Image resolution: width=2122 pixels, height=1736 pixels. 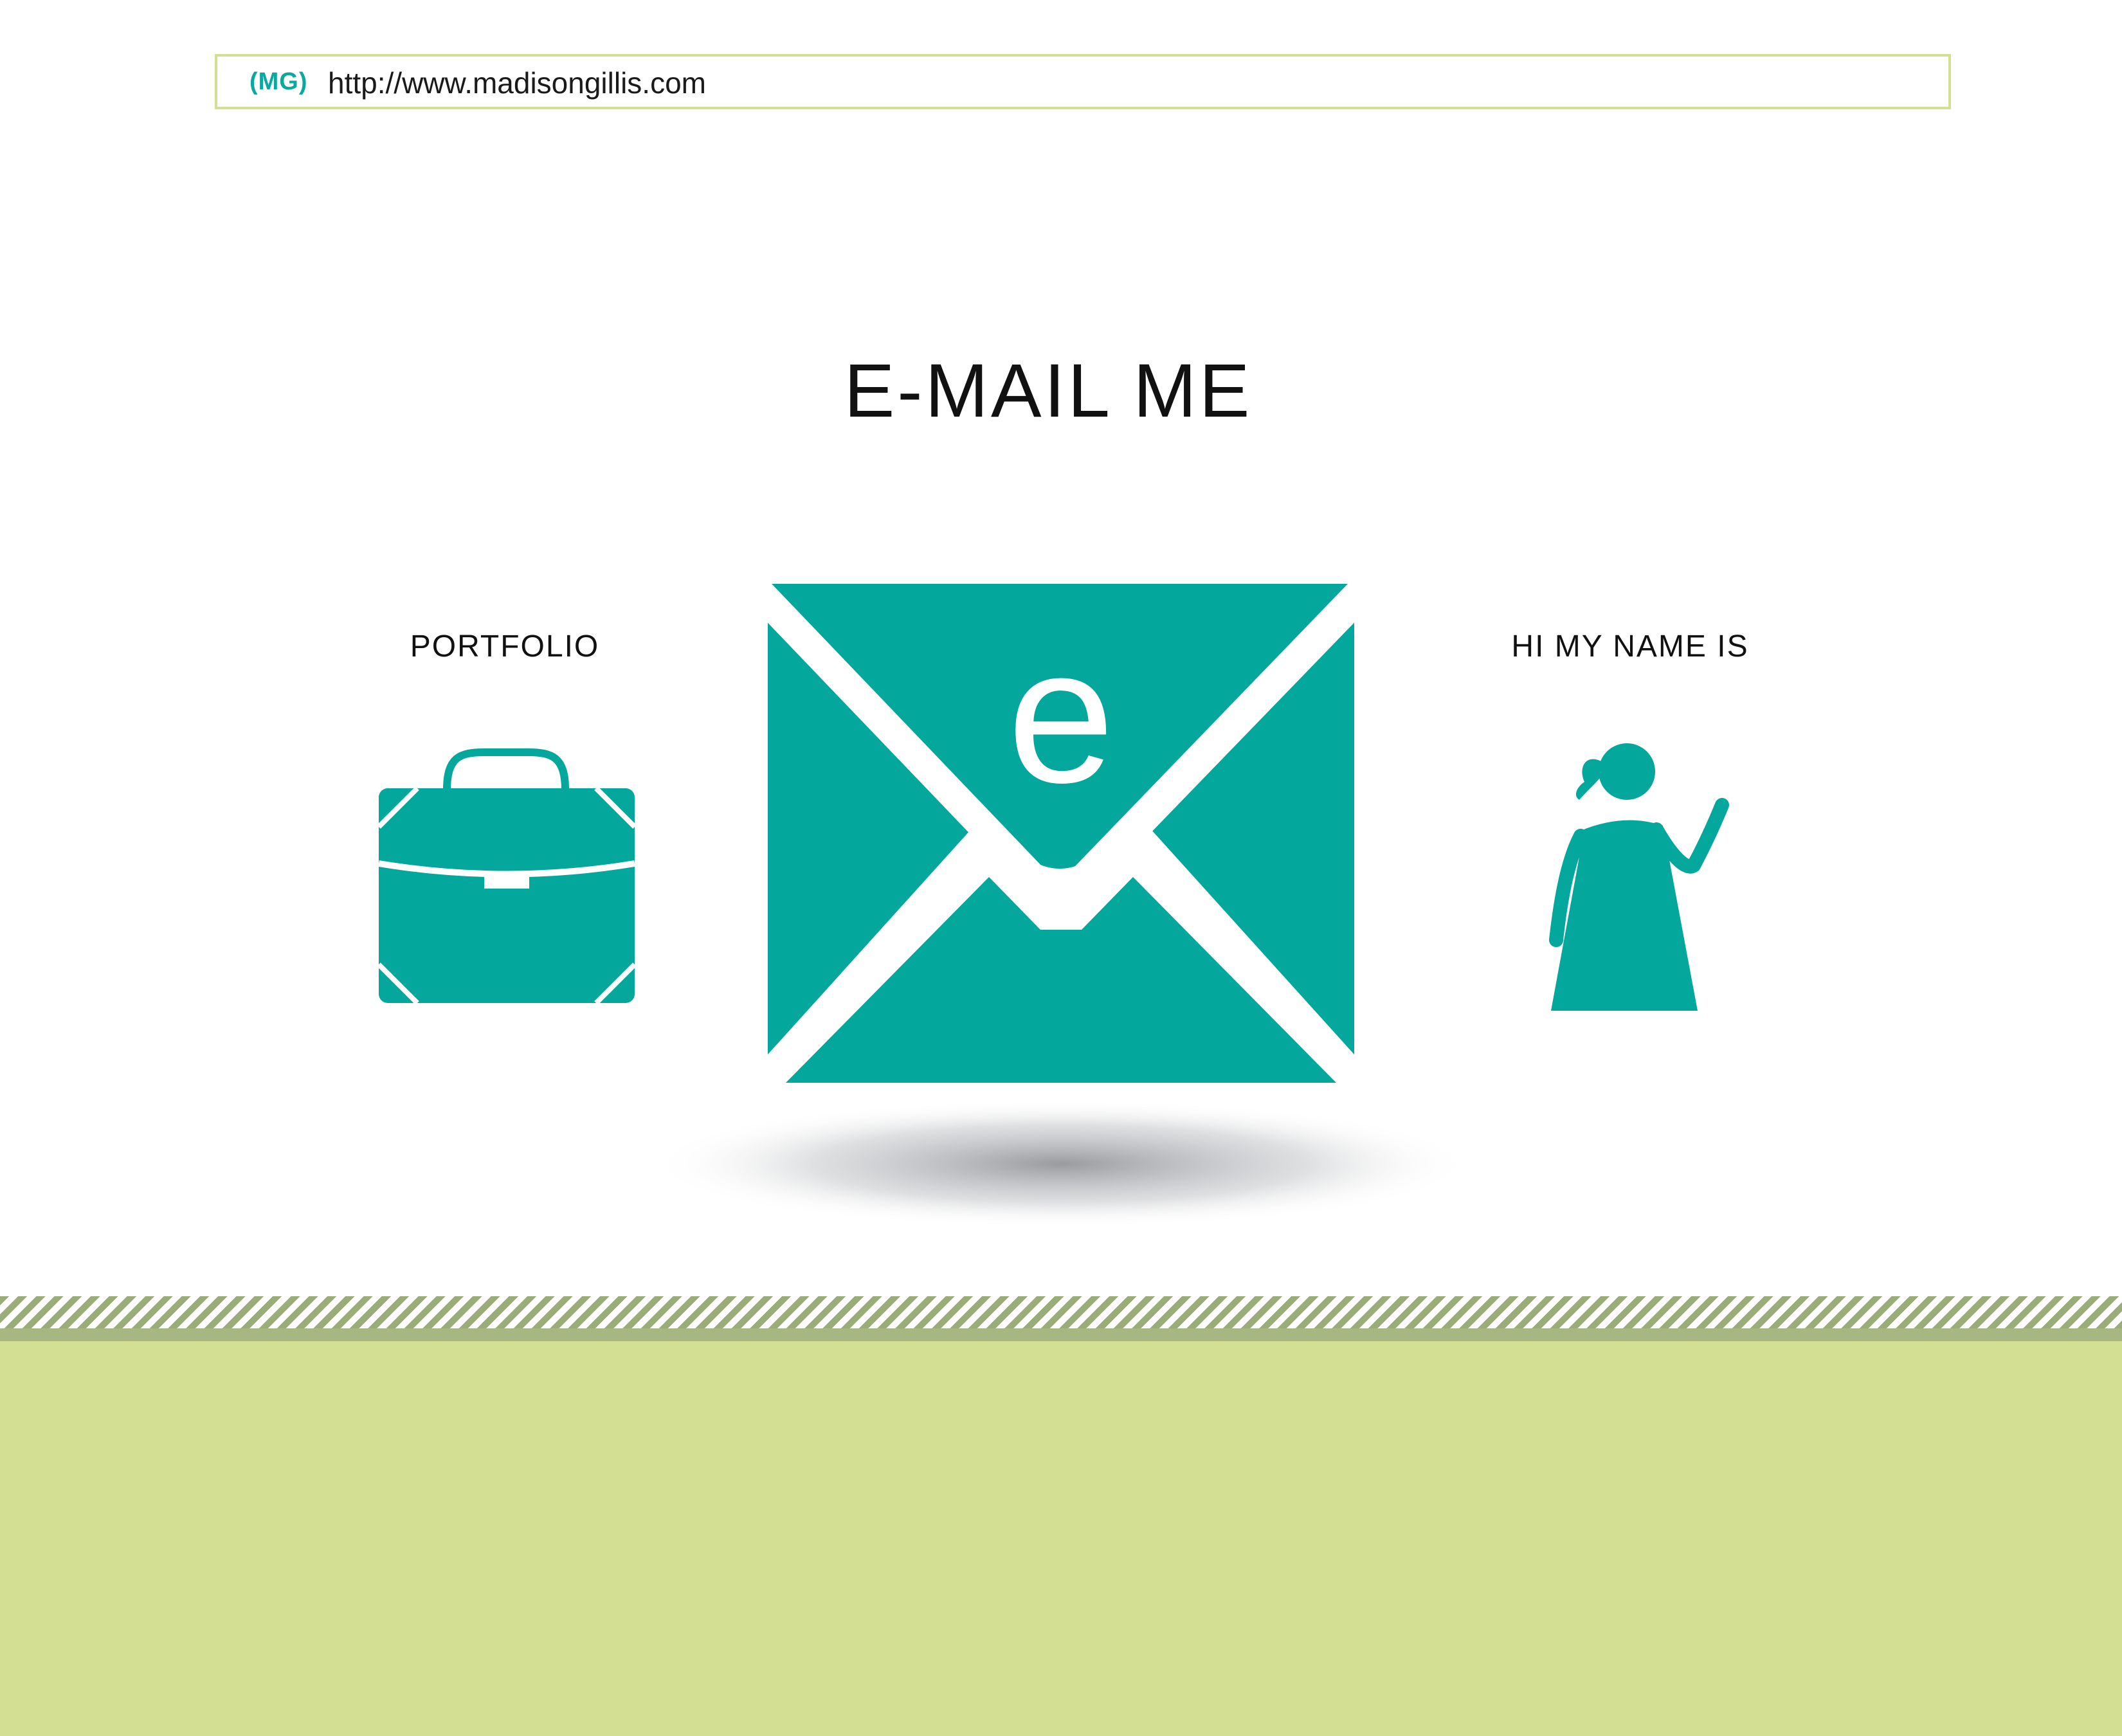 I want to click on person-waving-icon, so click(x=1639, y=872).